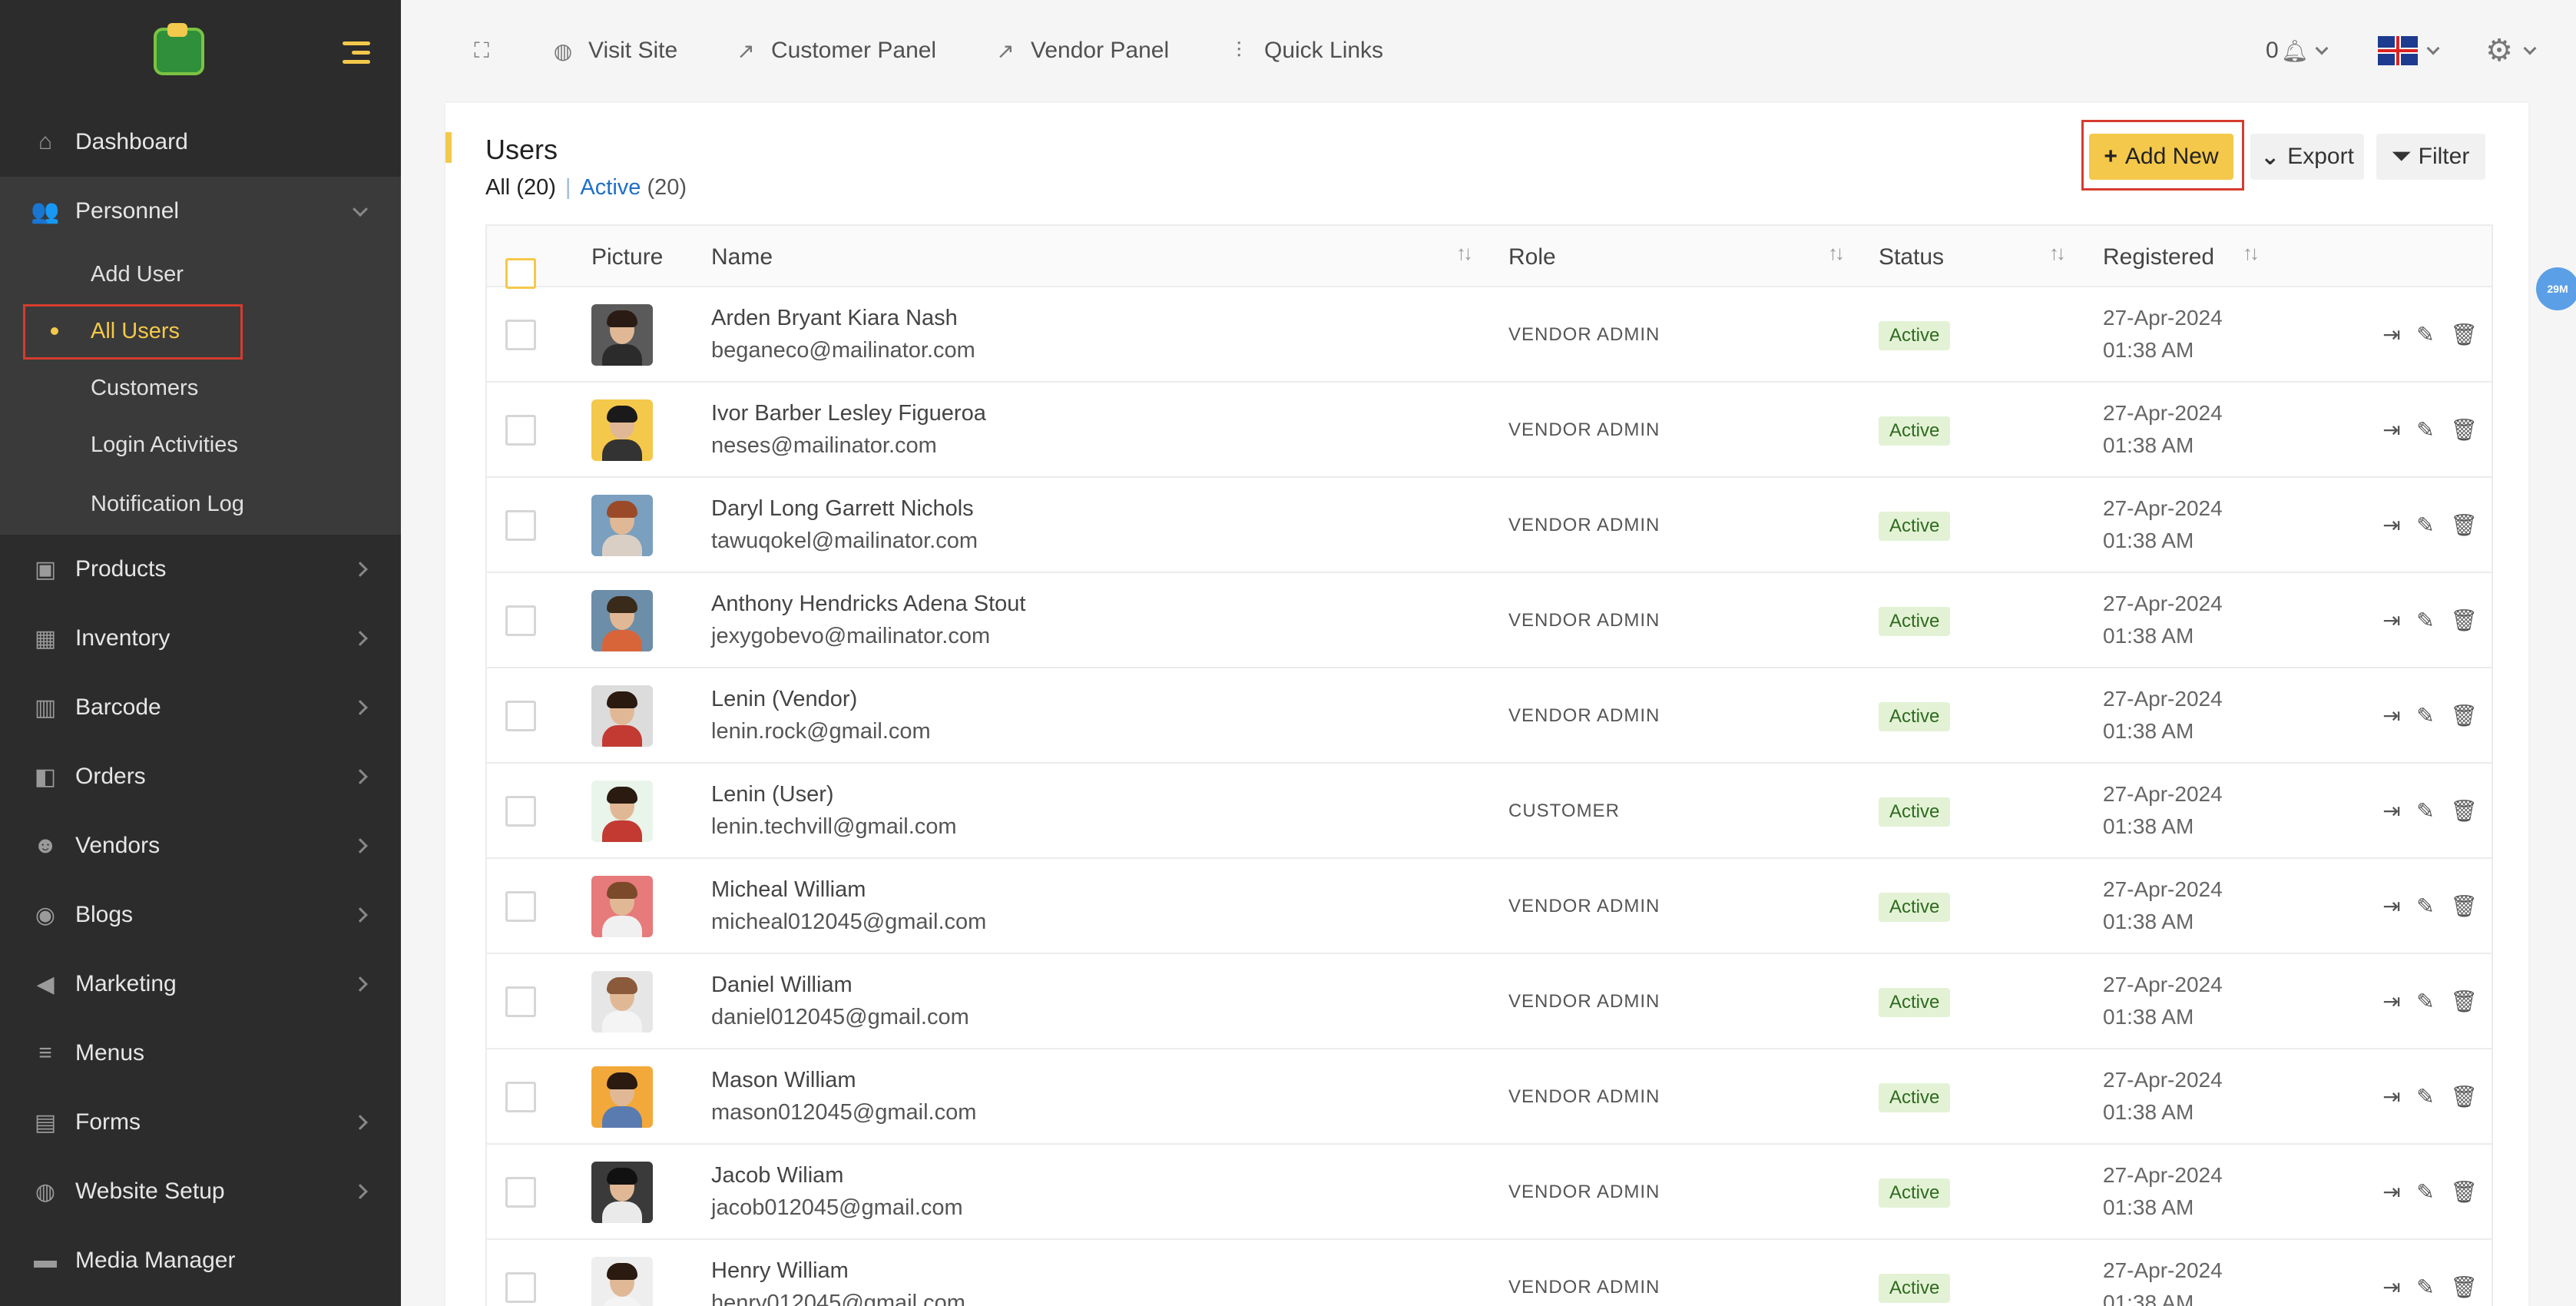 The image size is (2576, 1306). I want to click on sidebar-item-orders: ◧ Orders, so click(200, 776).